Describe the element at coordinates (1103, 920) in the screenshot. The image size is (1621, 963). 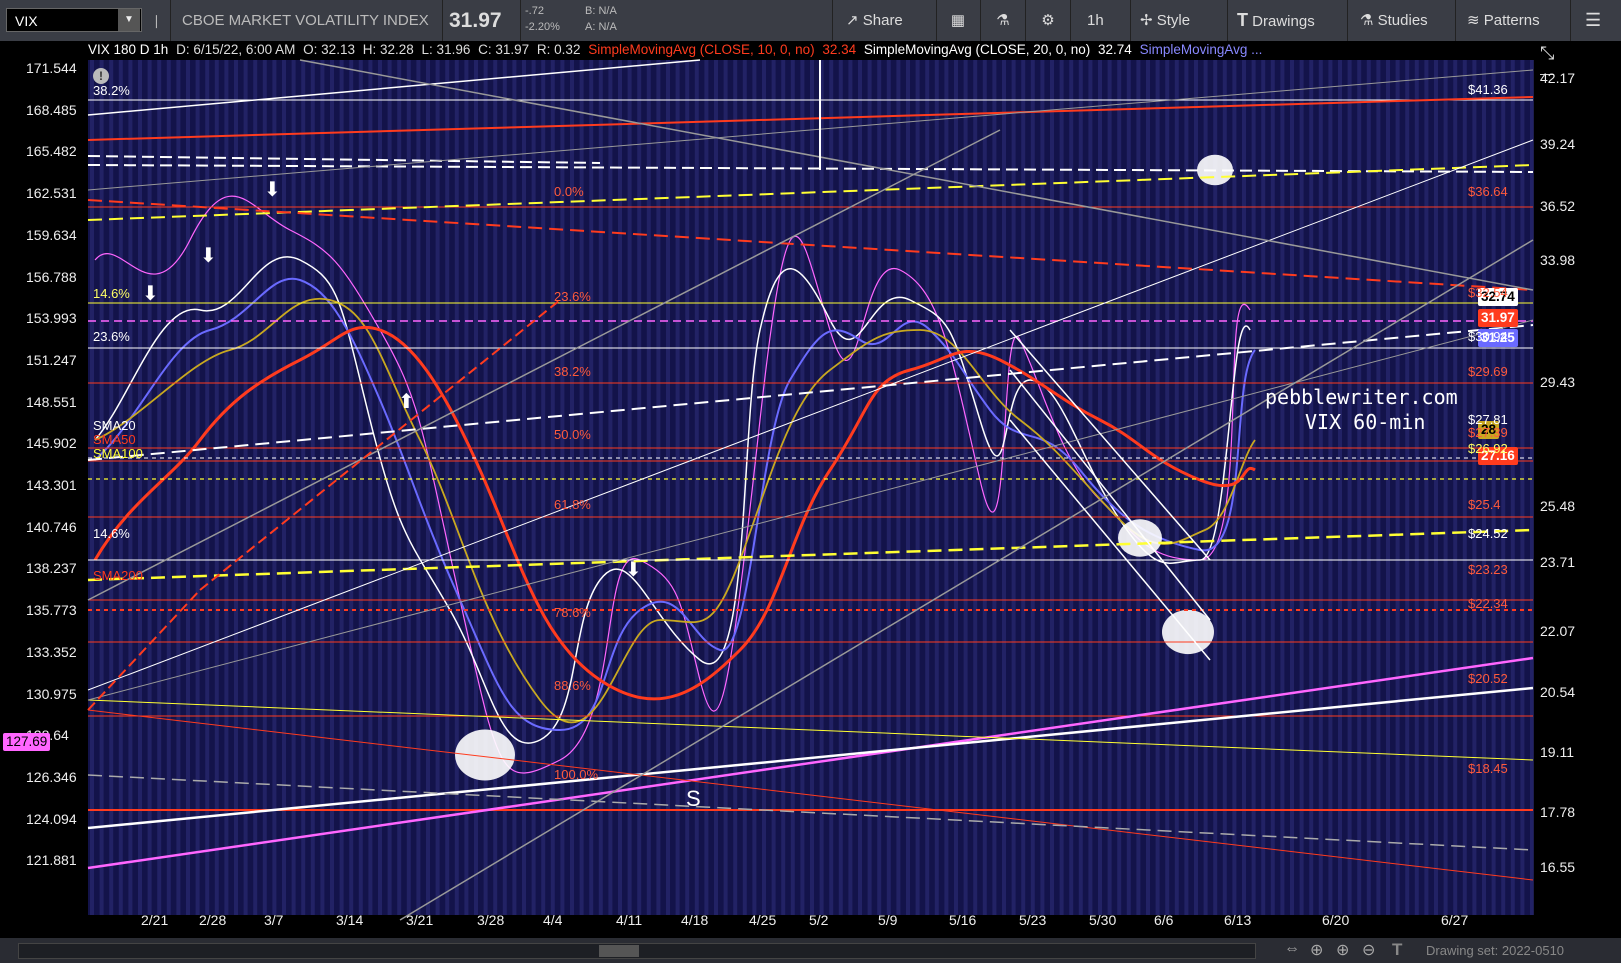
I see `x-axis-tick: 5/30` at that location.